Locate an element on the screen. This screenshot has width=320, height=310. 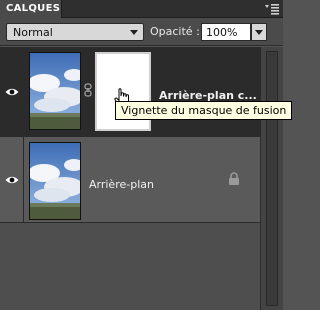
layer-name: Arrière-plan is located at coordinates (121, 184).